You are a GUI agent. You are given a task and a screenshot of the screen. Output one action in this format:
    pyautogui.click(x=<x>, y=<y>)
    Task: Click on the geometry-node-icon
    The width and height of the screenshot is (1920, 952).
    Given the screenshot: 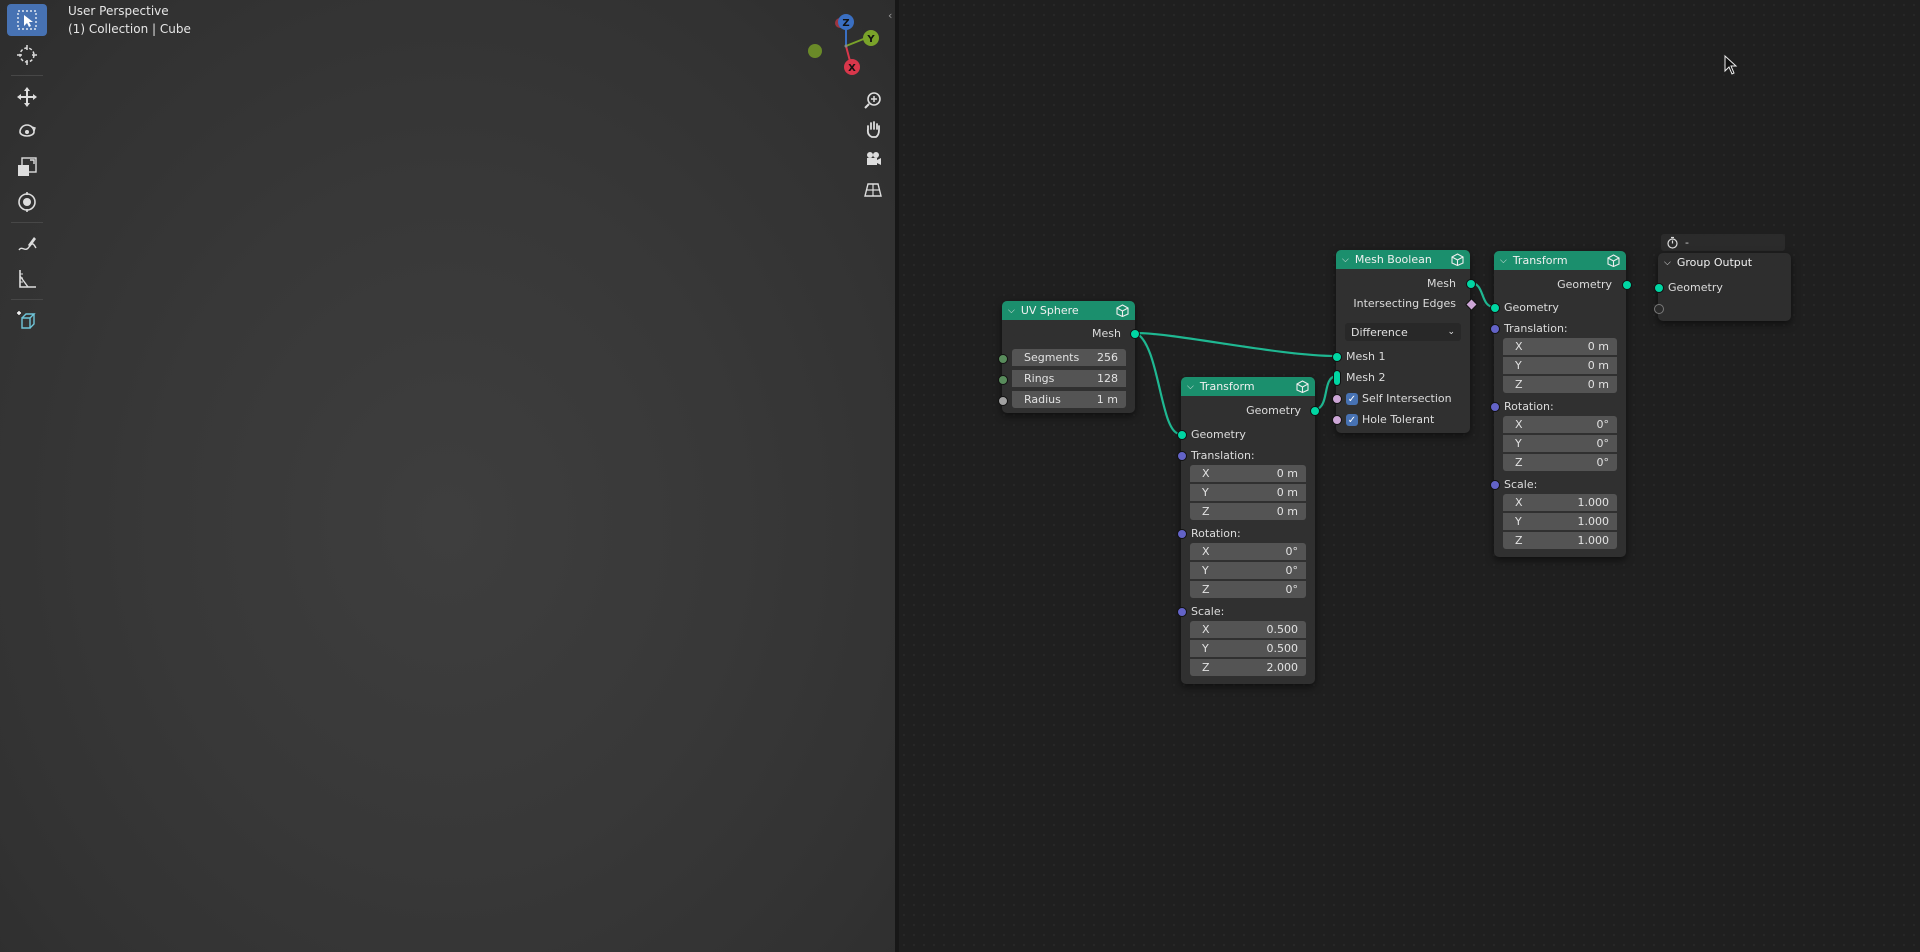 What is the action you would take?
    pyautogui.click(x=1122, y=310)
    